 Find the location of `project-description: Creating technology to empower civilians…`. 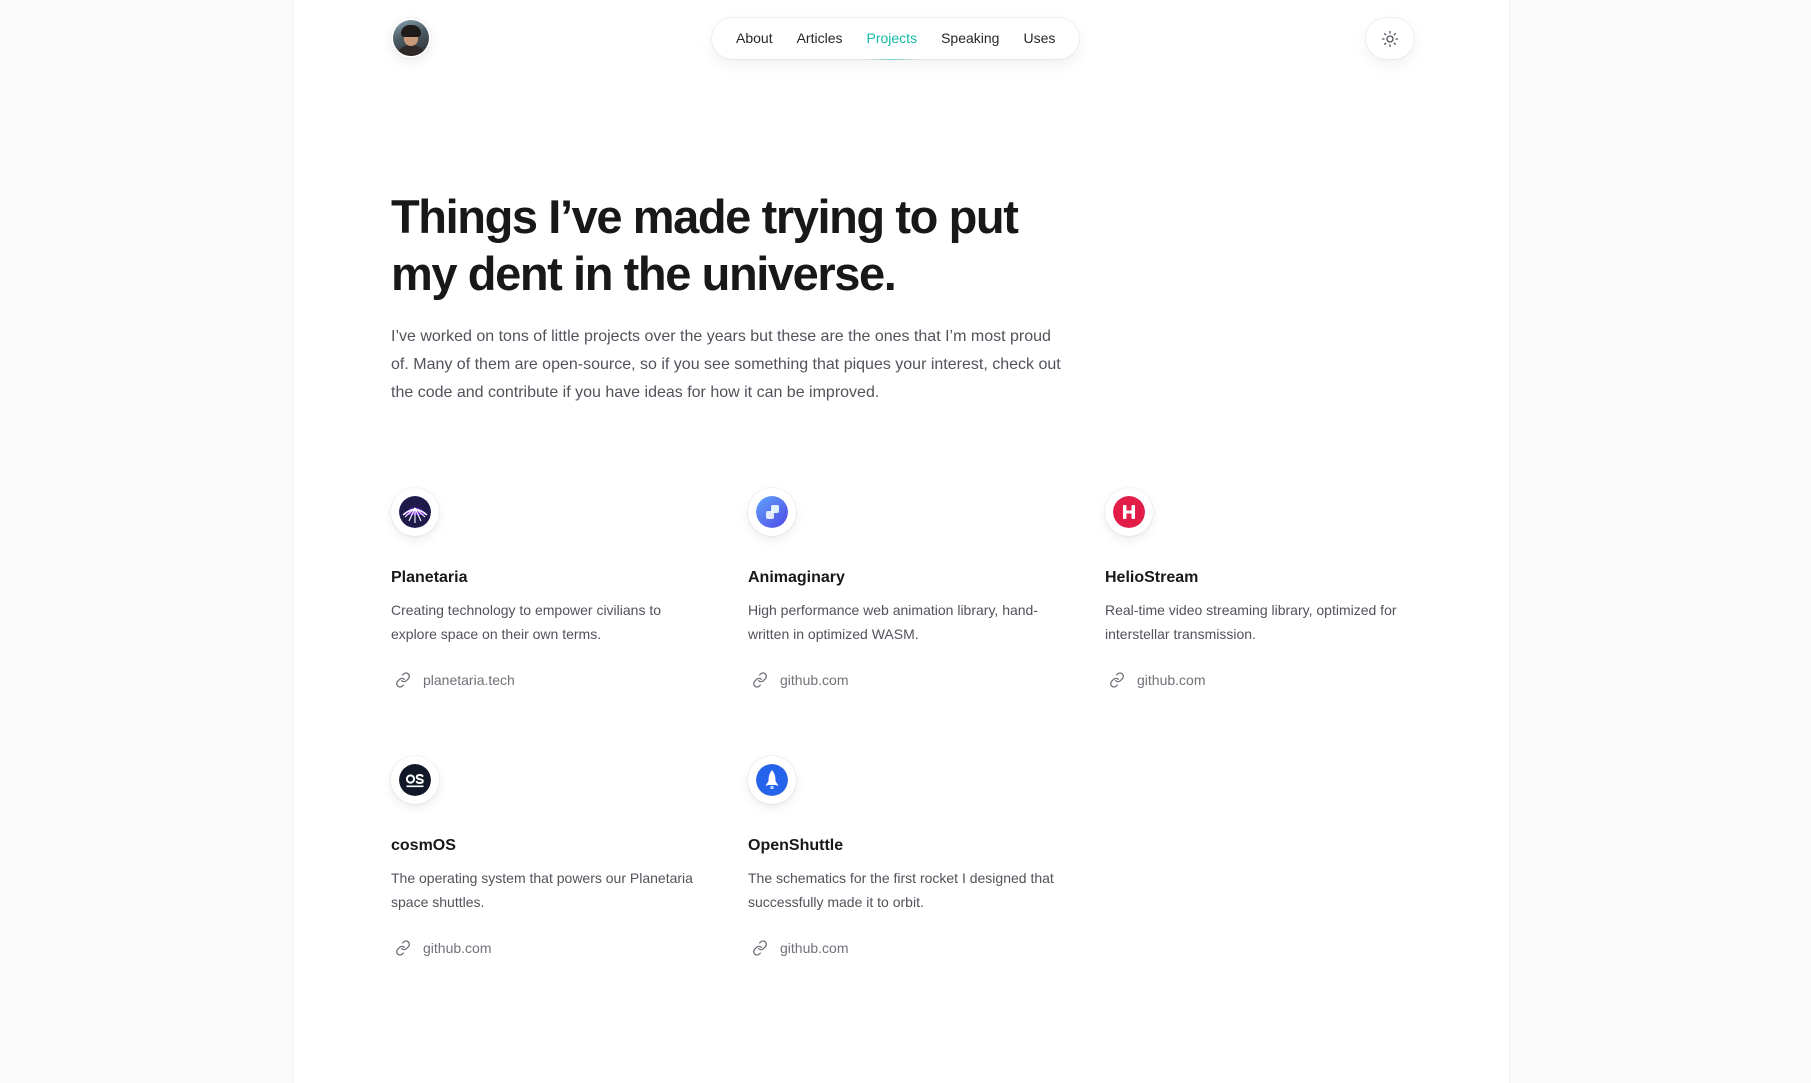

project-description: Creating technology to empower civilians… is located at coordinates (526, 622).